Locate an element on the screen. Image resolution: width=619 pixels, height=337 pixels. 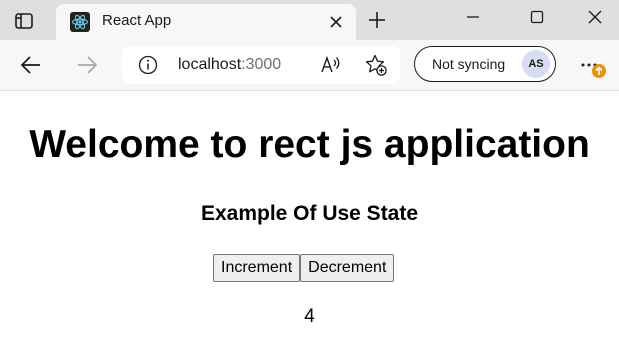
url-port: :3000 is located at coordinates (261, 64).